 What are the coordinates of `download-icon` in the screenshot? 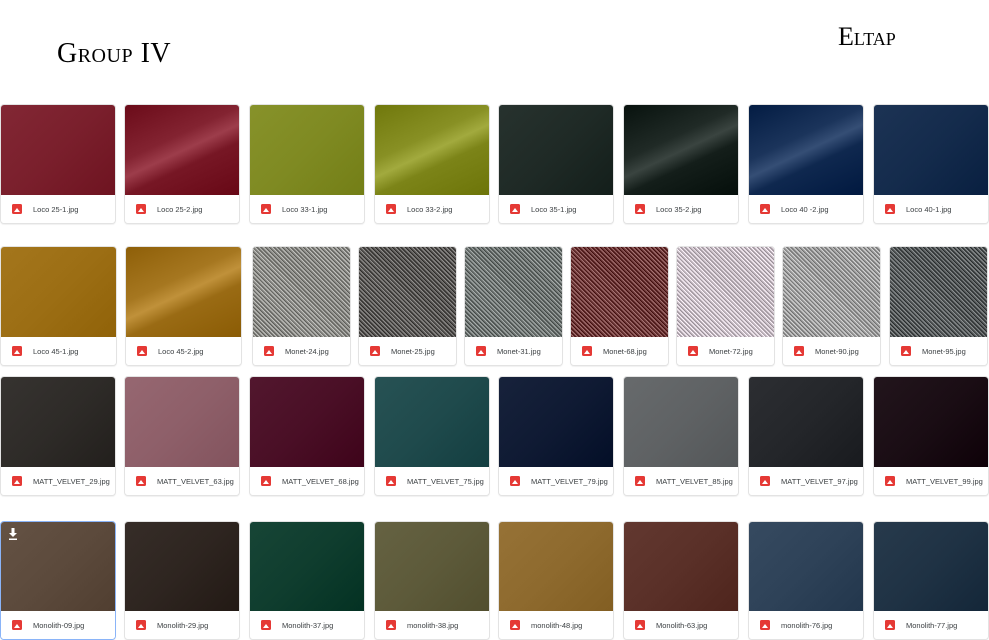 It's located at (13, 534).